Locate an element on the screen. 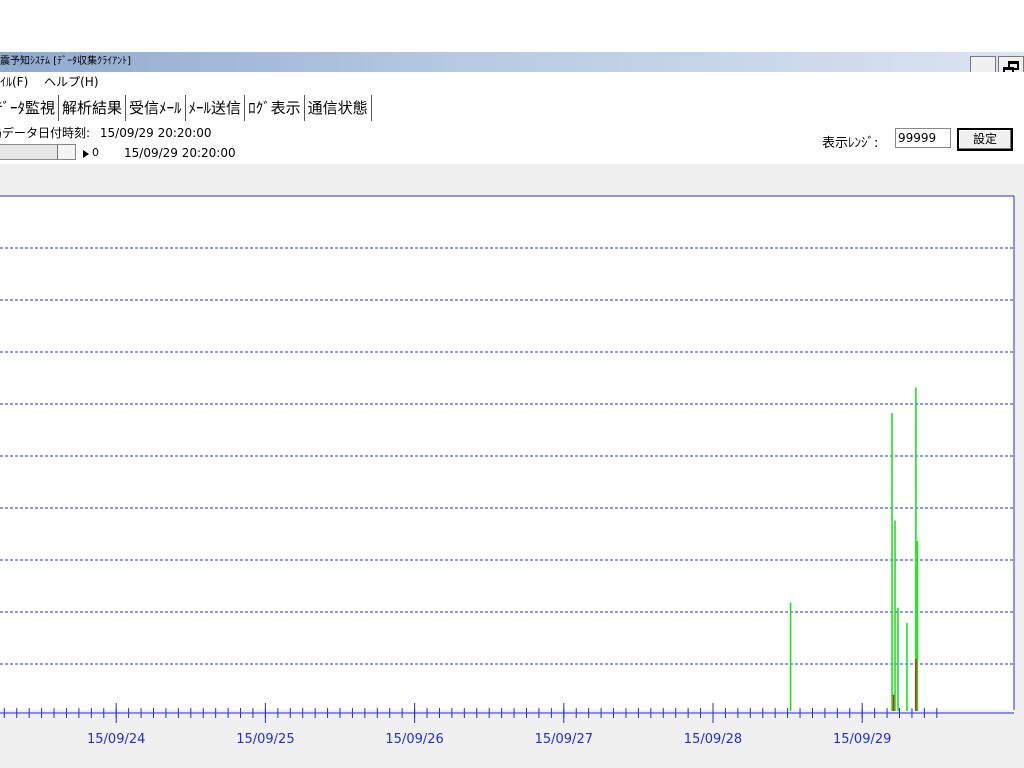 This screenshot has width=1024, height=768. x-tick-label: 15/09/29 is located at coordinates (862, 739).